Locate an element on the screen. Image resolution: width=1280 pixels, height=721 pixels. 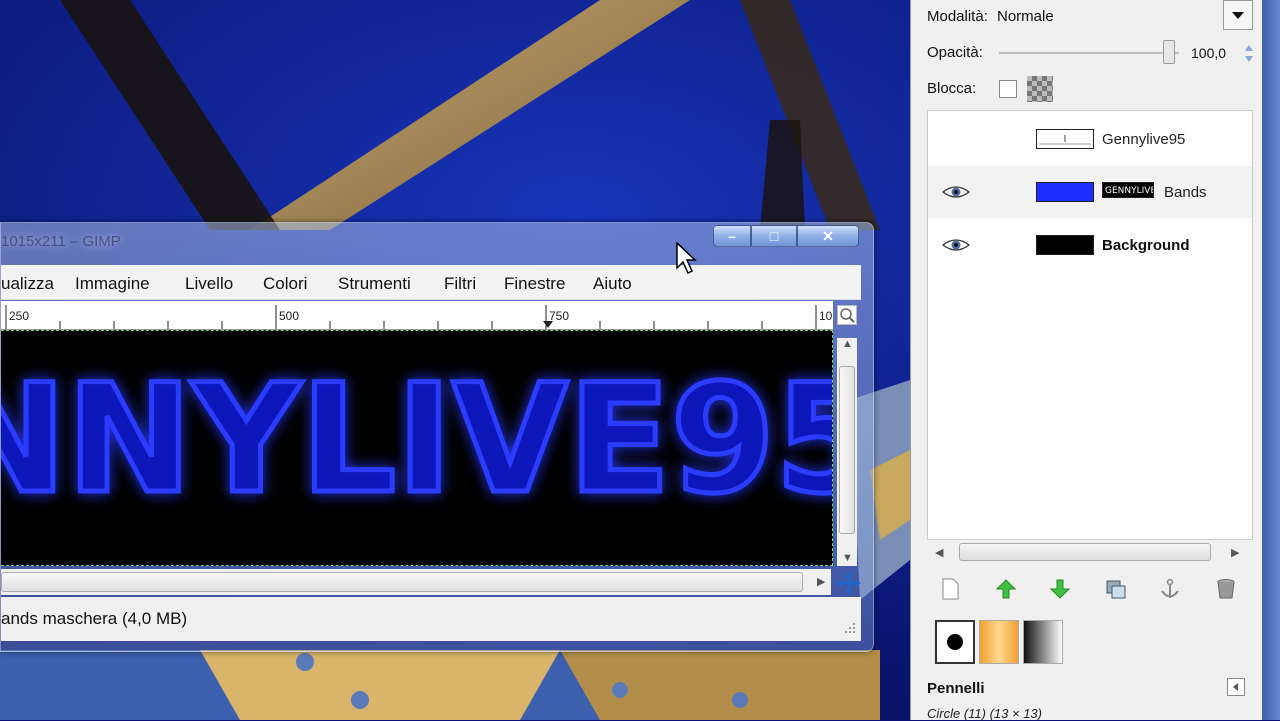
opacity-value: 100,0 is located at coordinates (1208, 53).